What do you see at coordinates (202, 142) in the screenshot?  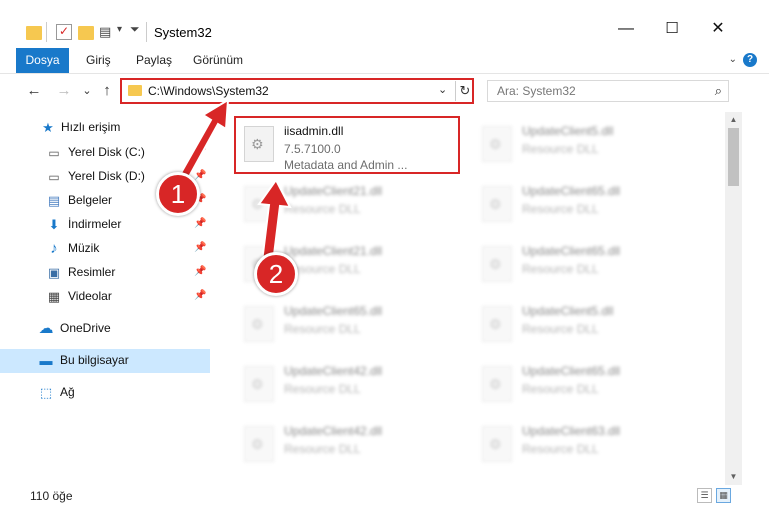 I see `arrow-to-address-bar` at bounding box center [202, 142].